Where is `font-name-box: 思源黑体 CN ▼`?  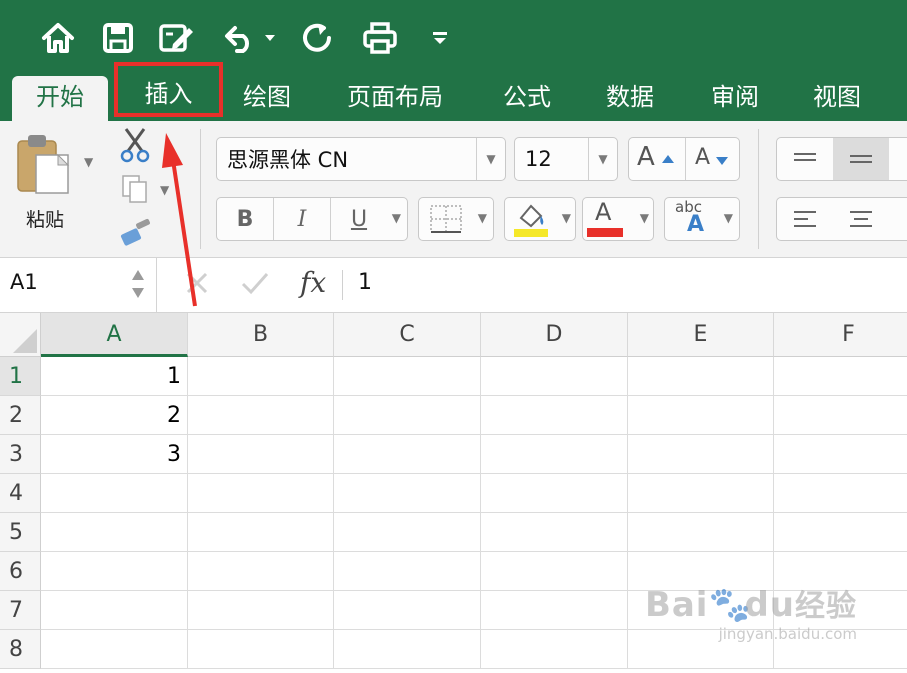
font-name-box: 思源黑体 CN ▼ is located at coordinates (361, 159).